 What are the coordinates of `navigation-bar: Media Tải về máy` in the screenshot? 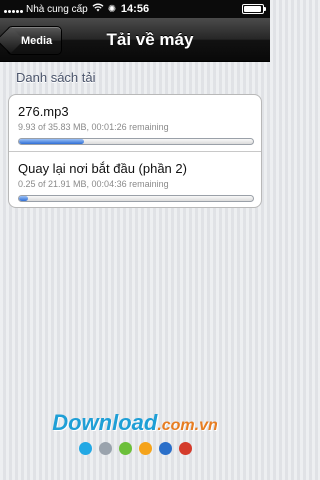 It's located at (135, 40).